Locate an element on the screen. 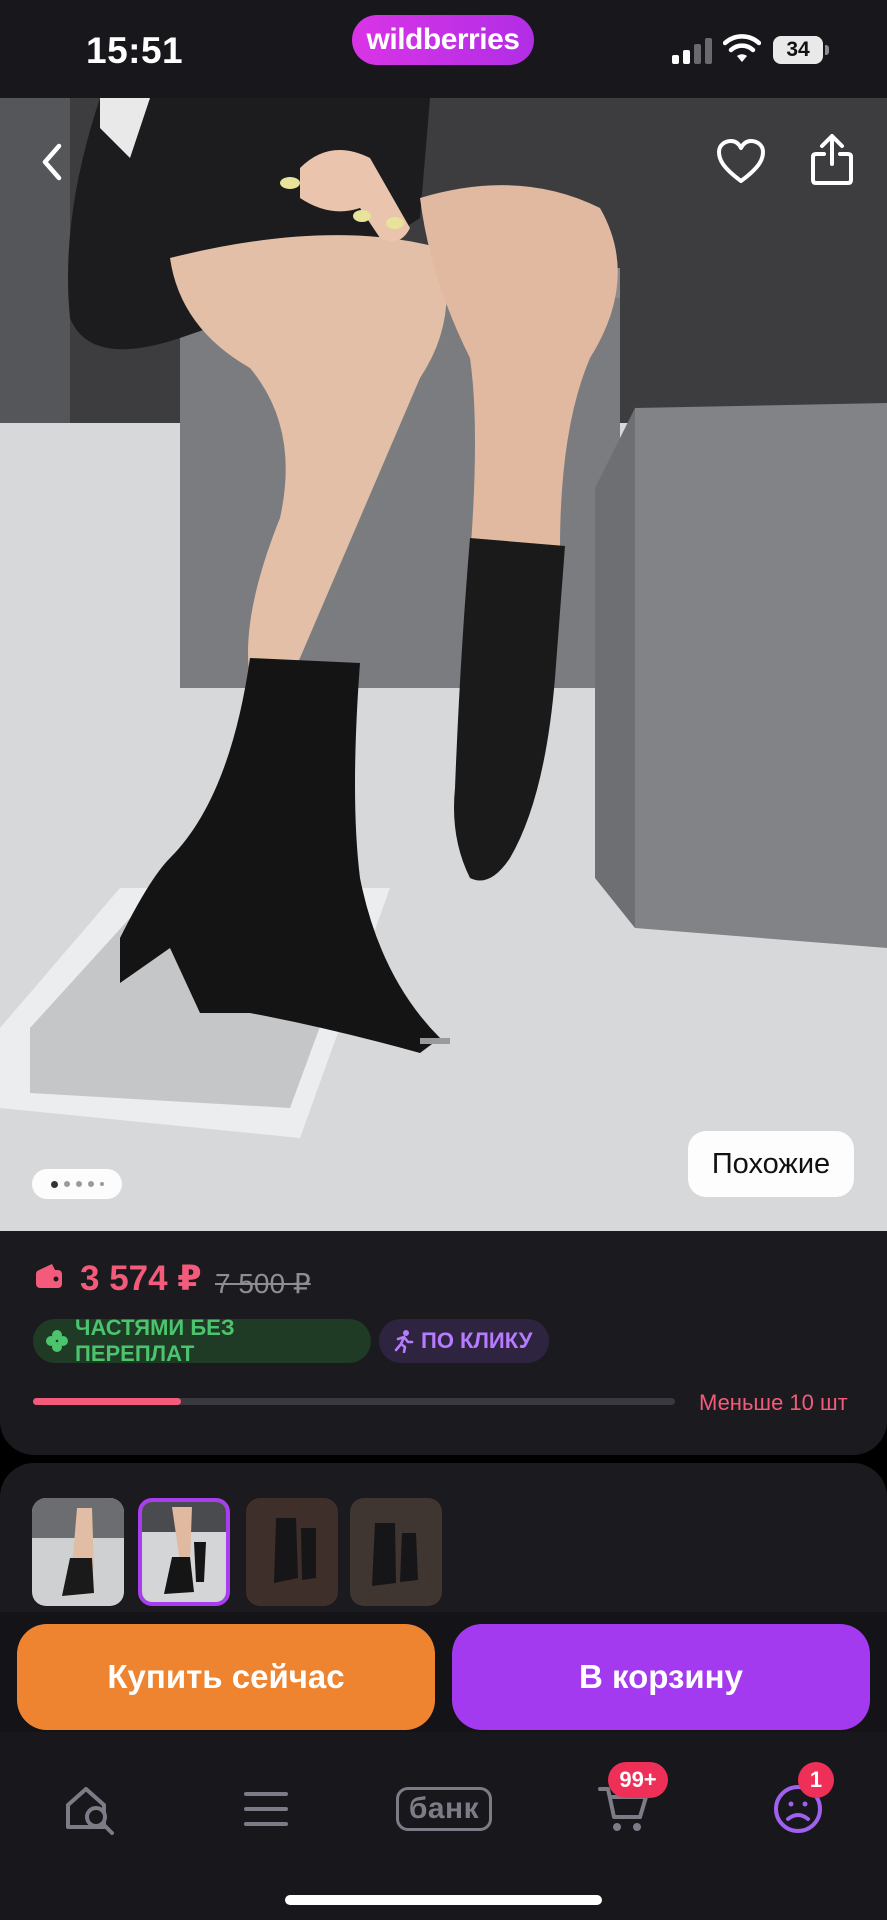 The width and height of the screenshot is (887, 1920). battery-level: 34 is located at coordinates (798, 50).